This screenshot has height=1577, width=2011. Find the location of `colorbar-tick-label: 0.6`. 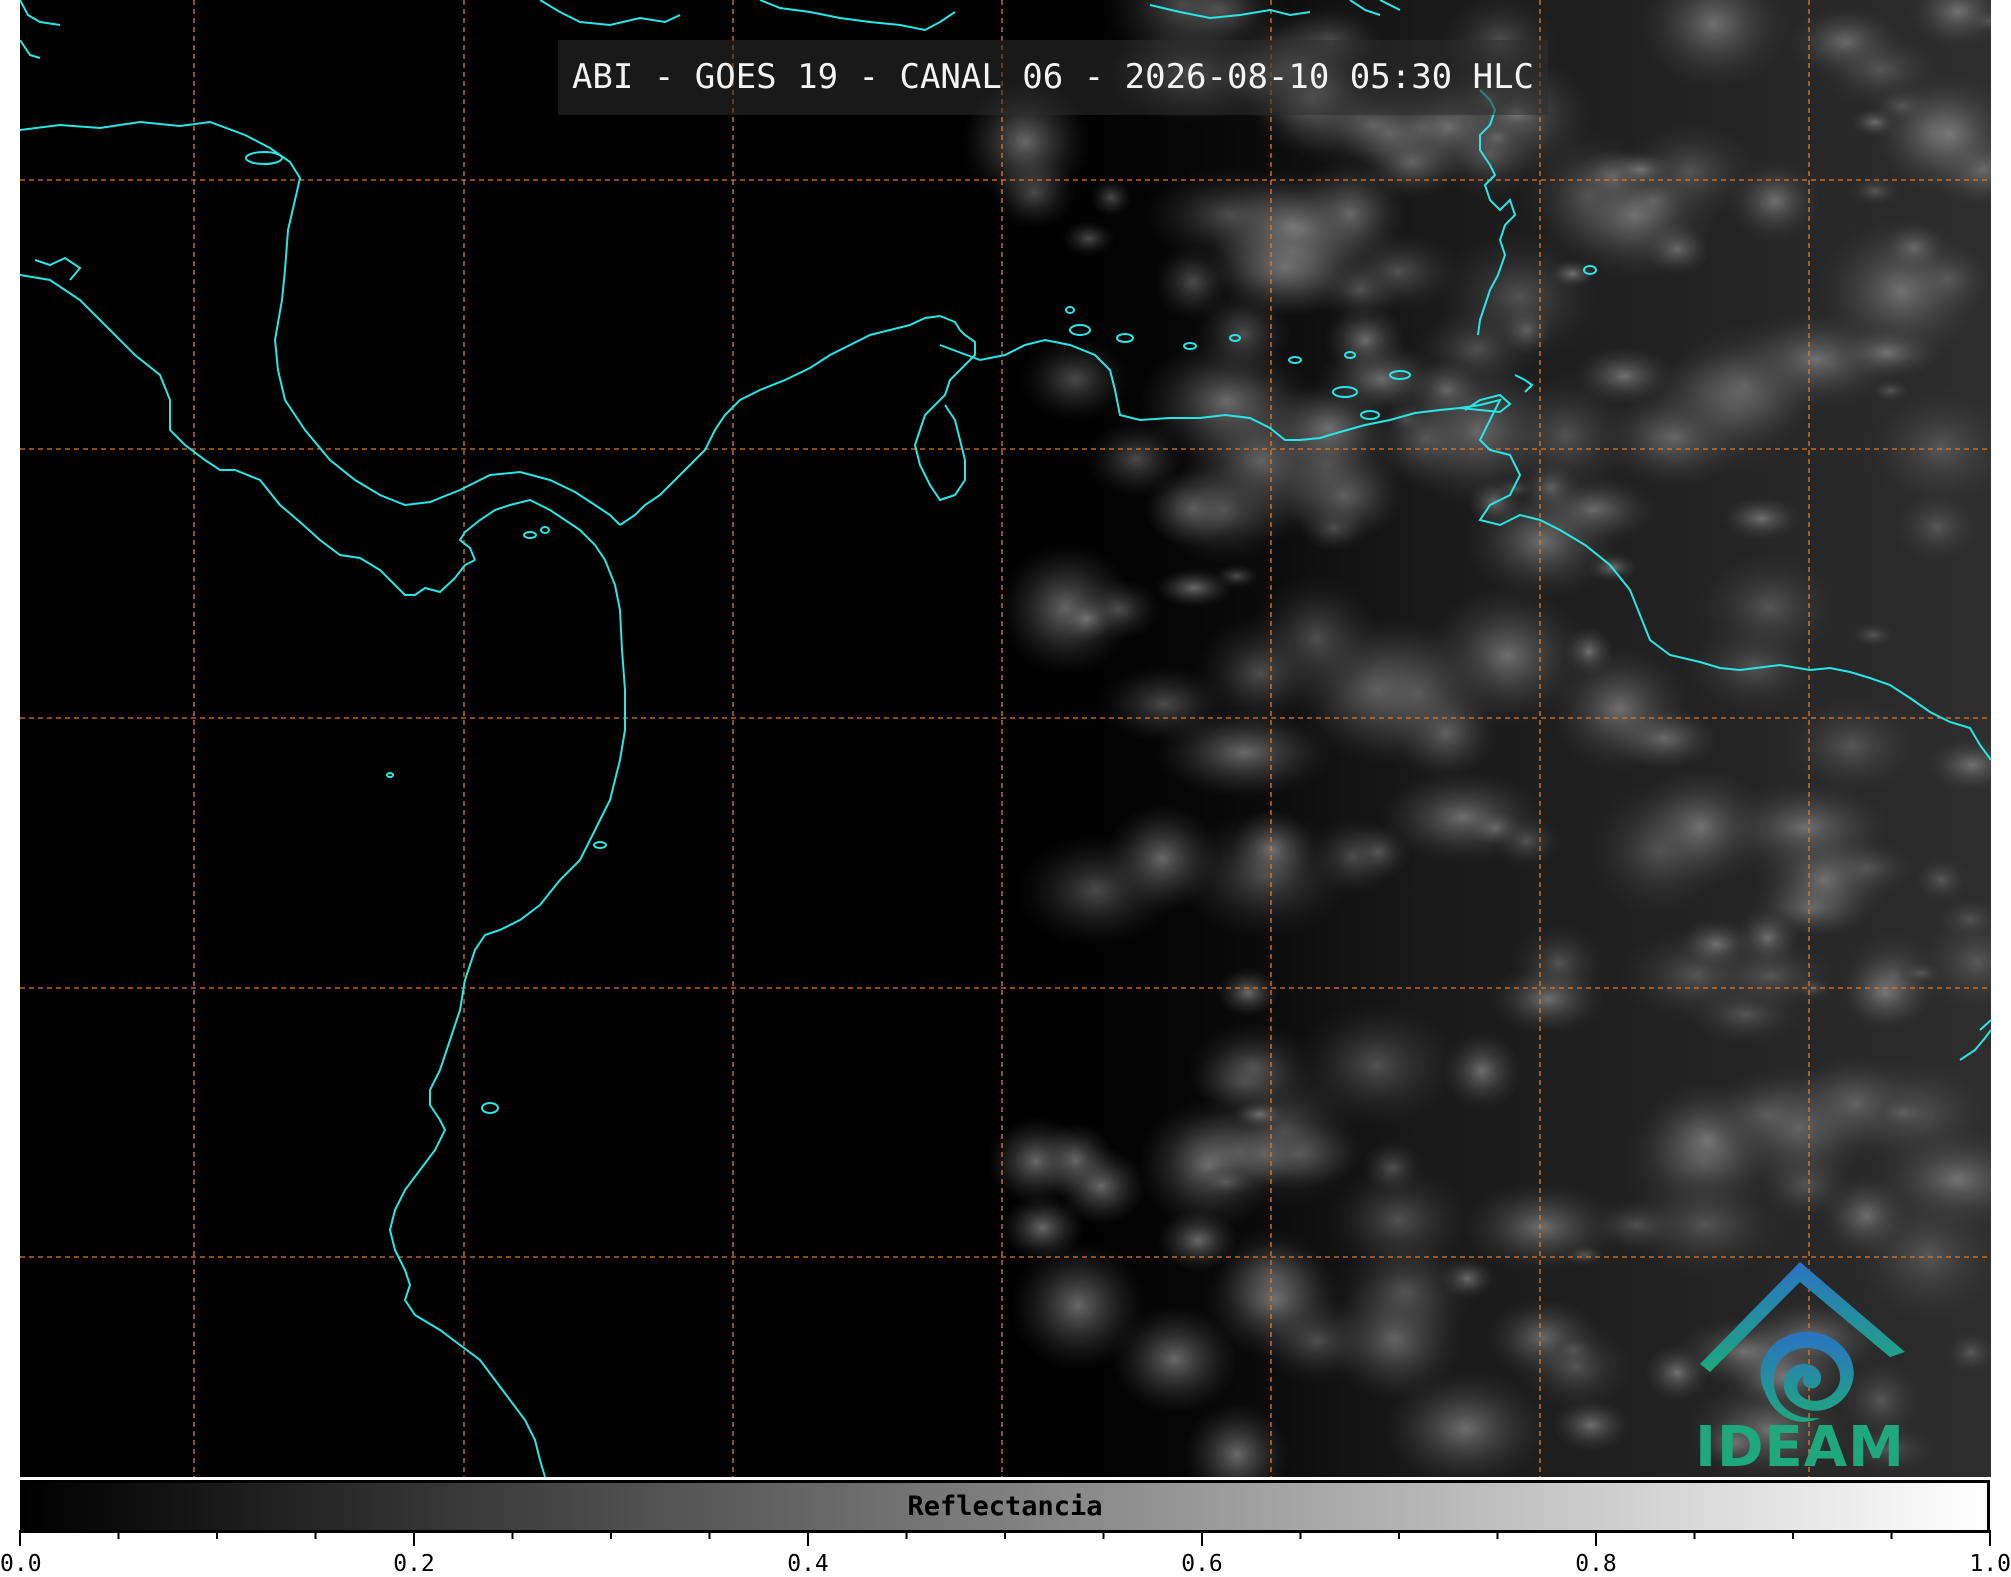

colorbar-tick-label: 0.6 is located at coordinates (1202, 1564).